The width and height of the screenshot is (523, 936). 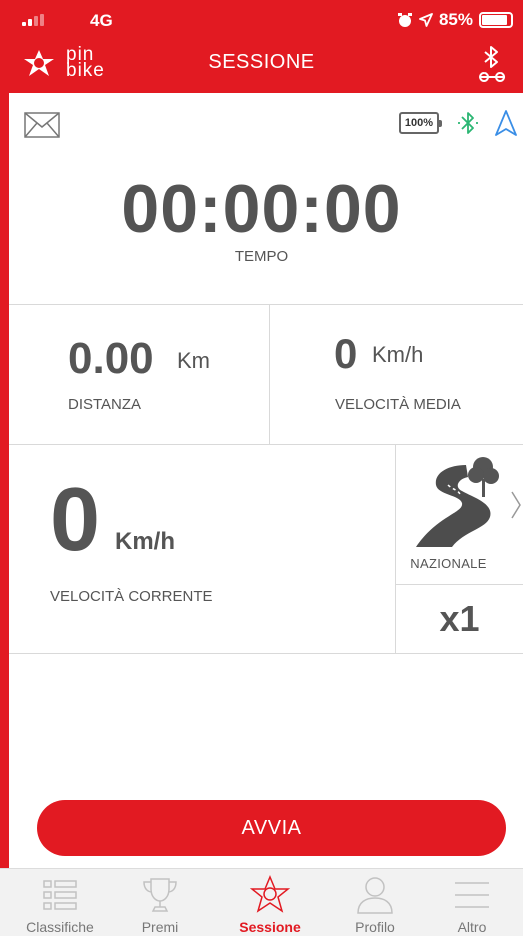 What do you see at coordinates (472, 927) in the screenshot?
I see `tab-label: Altro` at bounding box center [472, 927].